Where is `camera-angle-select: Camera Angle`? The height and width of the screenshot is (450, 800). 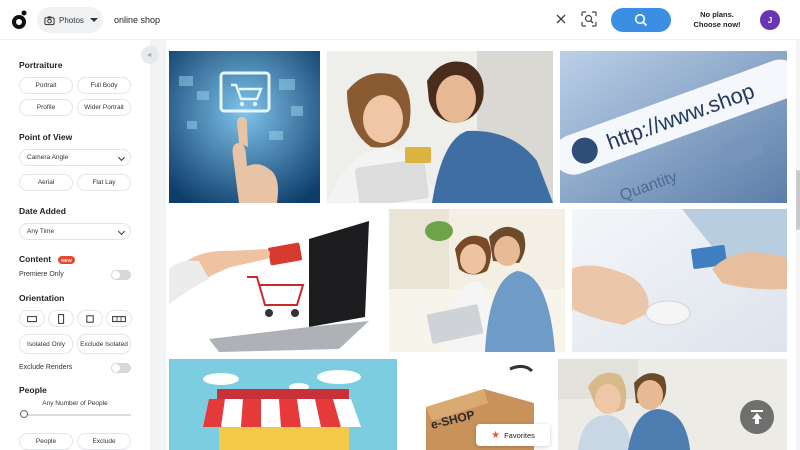 camera-angle-select: Camera Angle is located at coordinates (75, 157).